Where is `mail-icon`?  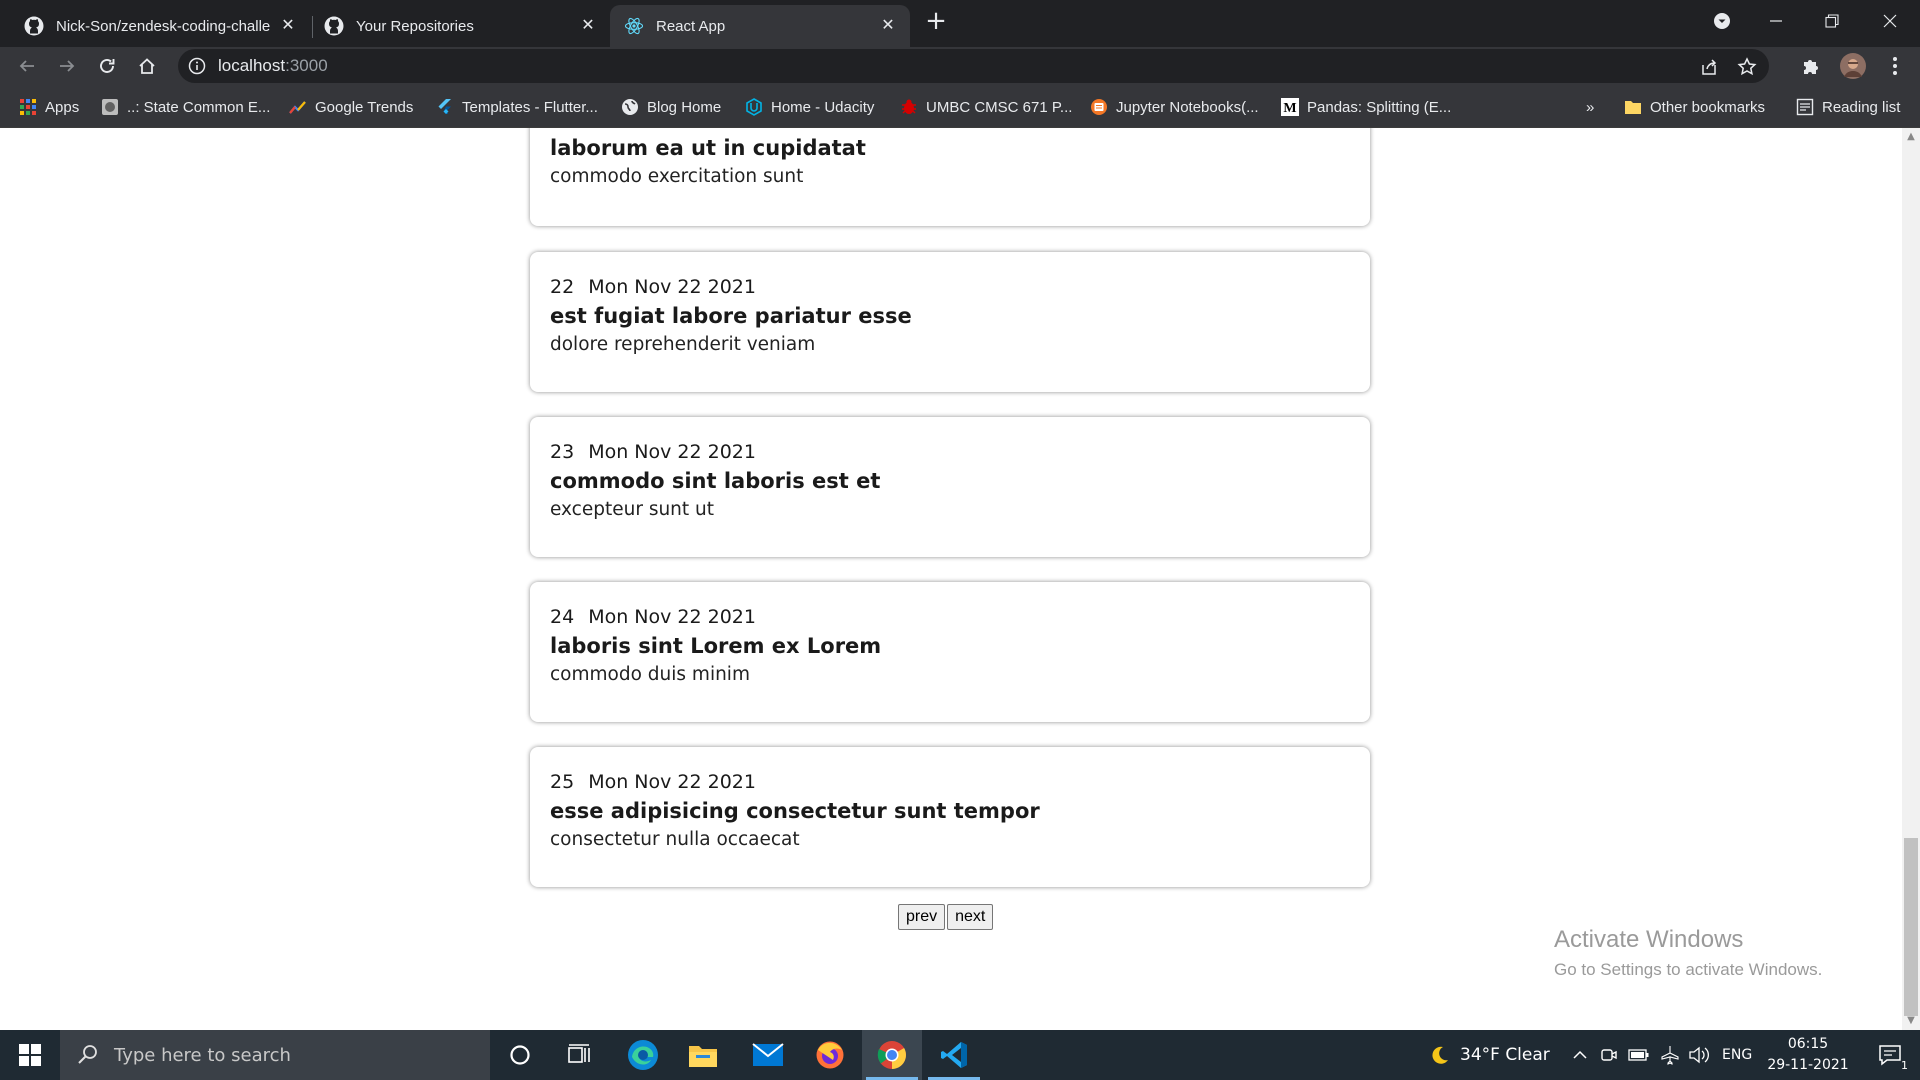
mail-icon is located at coordinates (768, 1054).